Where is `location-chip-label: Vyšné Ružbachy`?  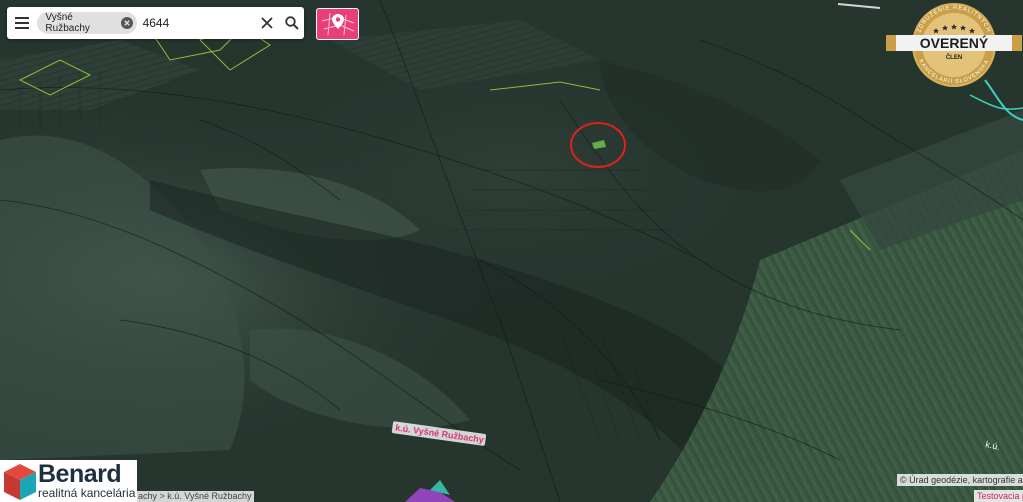
location-chip-label: Vyšné Ružbachy is located at coordinates (67, 23).